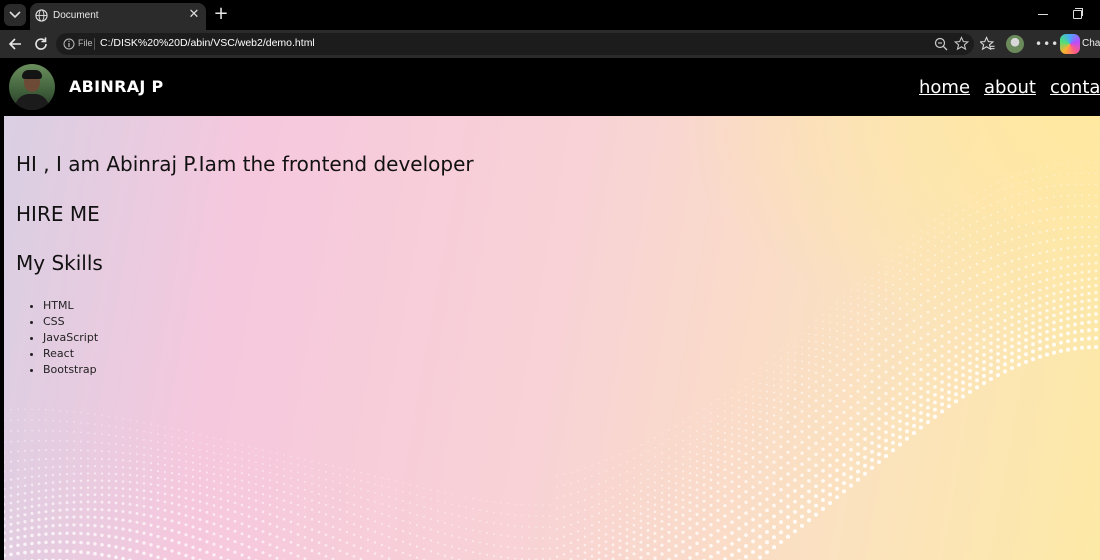 The image size is (1100, 560). Describe the element at coordinates (1070, 44) in the screenshot. I see `copilot-icon` at that location.